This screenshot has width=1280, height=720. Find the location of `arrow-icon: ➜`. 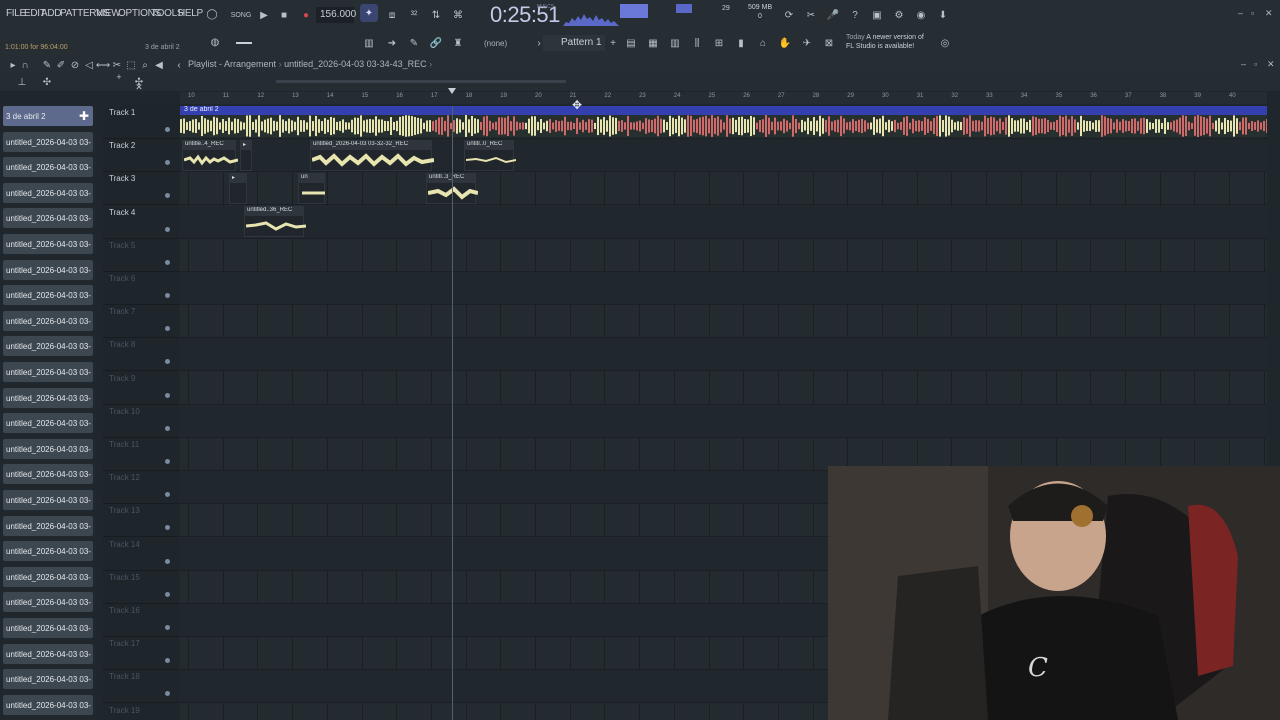

arrow-icon: ➜ is located at coordinates (392, 43).